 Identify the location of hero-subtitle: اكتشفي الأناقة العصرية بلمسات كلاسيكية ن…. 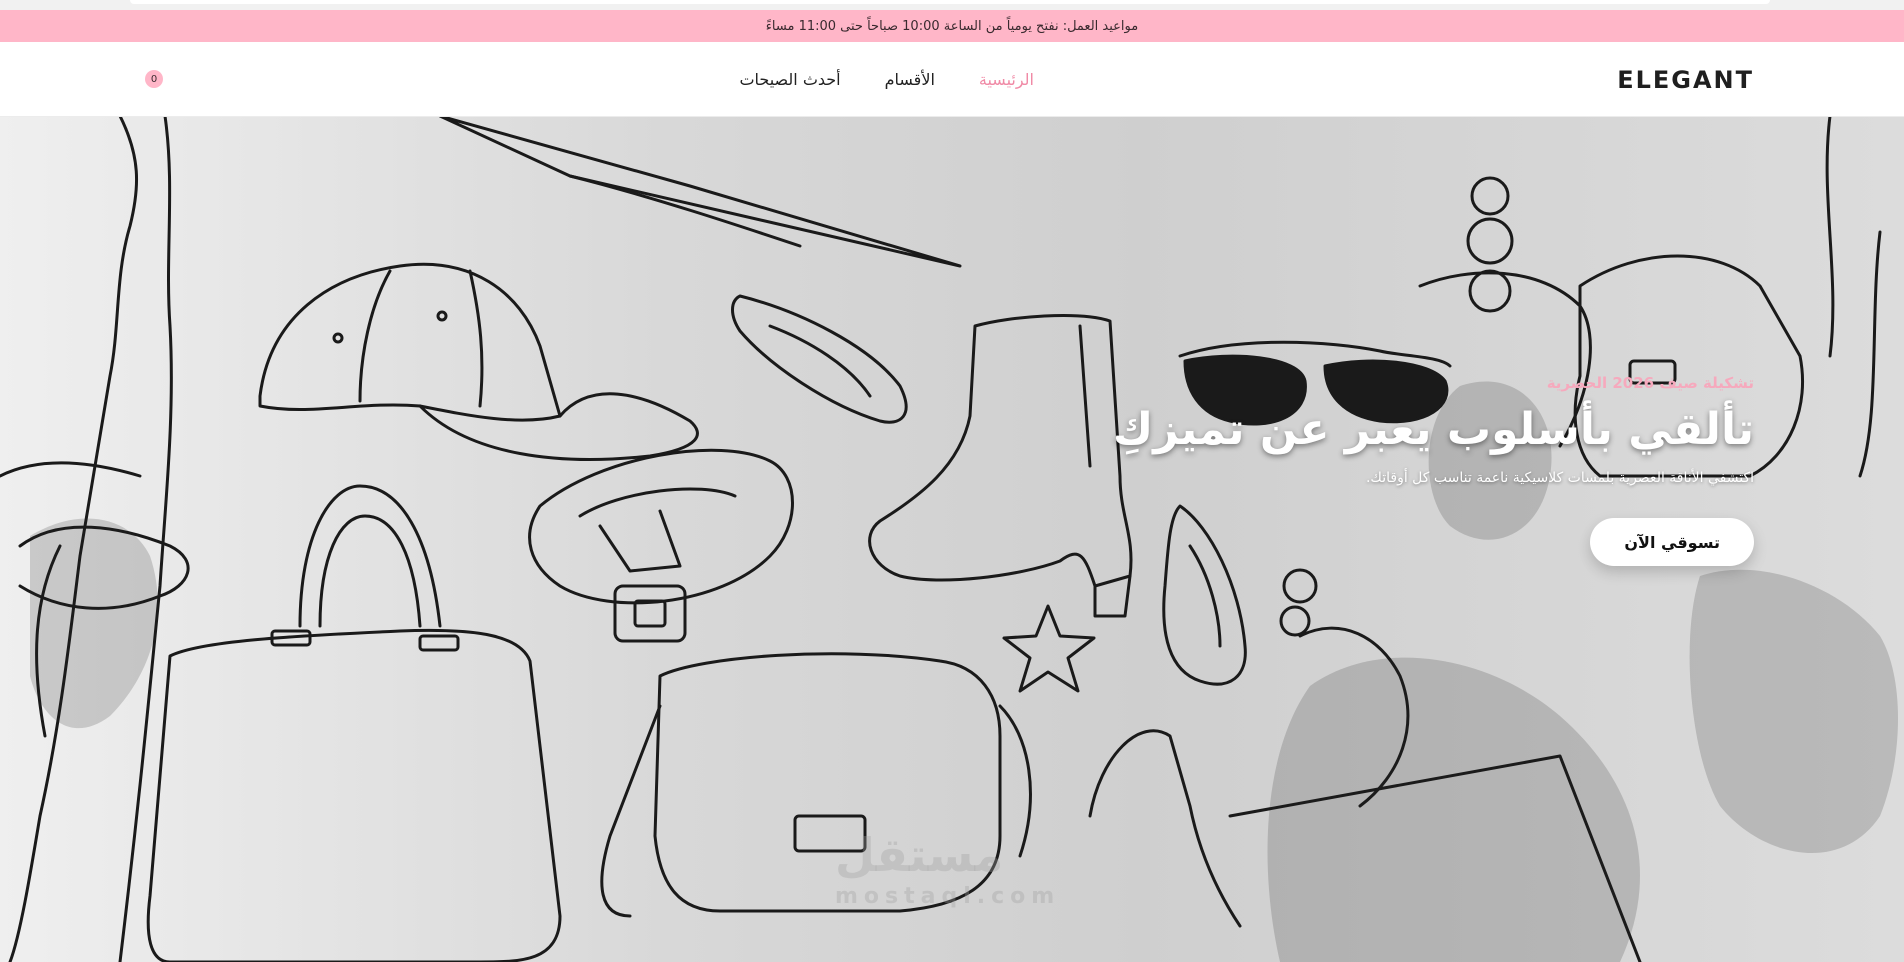
(1559, 478).